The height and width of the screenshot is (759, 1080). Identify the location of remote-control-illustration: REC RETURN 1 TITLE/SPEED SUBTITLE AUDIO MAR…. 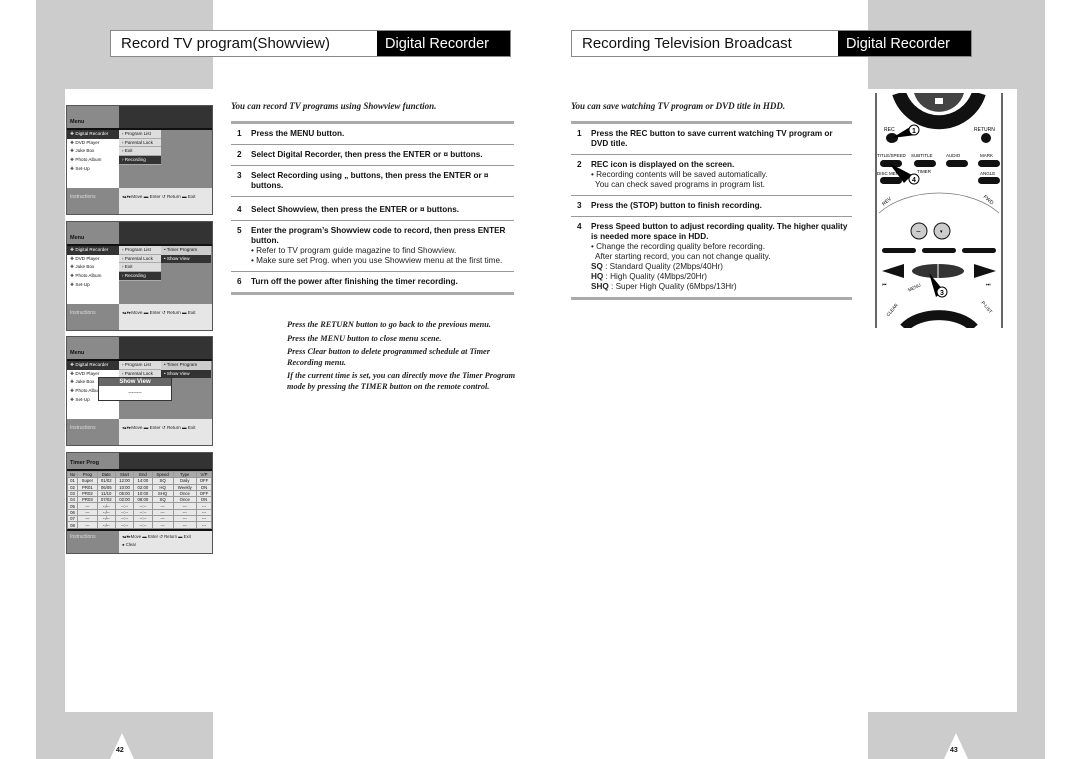
(939, 211).